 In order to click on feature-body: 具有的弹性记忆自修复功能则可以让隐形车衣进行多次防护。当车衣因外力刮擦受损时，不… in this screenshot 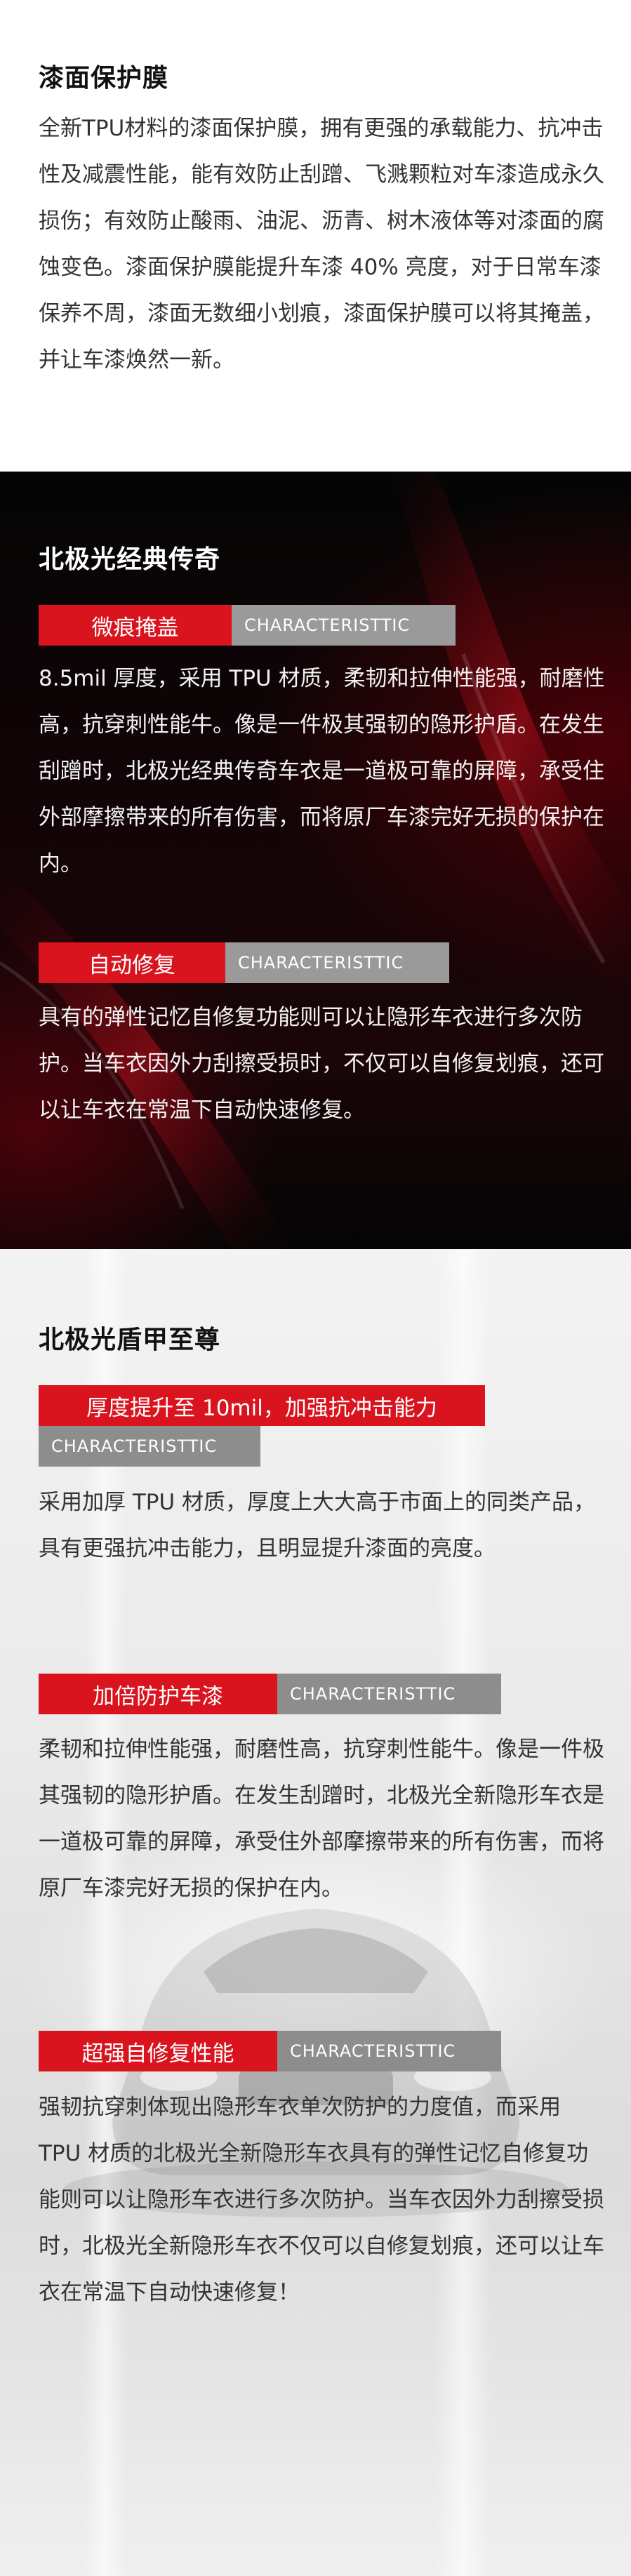, I will do `click(321, 1064)`.